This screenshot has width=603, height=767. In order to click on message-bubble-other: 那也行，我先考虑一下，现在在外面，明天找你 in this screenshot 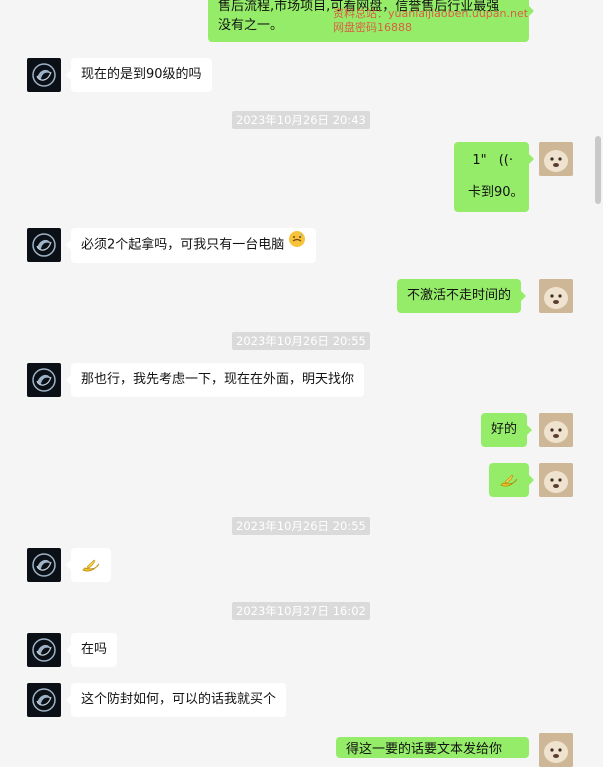, I will do `click(215, 380)`.